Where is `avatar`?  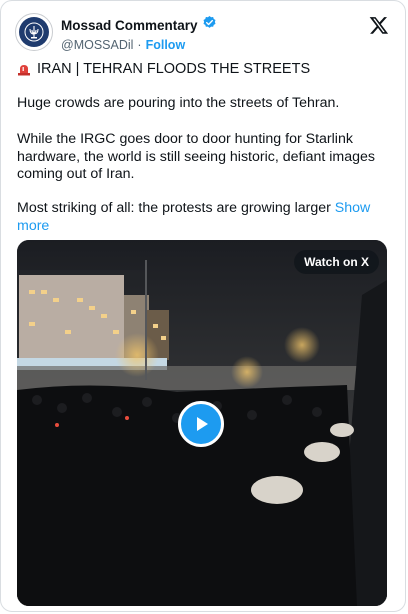 avatar is located at coordinates (34, 32).